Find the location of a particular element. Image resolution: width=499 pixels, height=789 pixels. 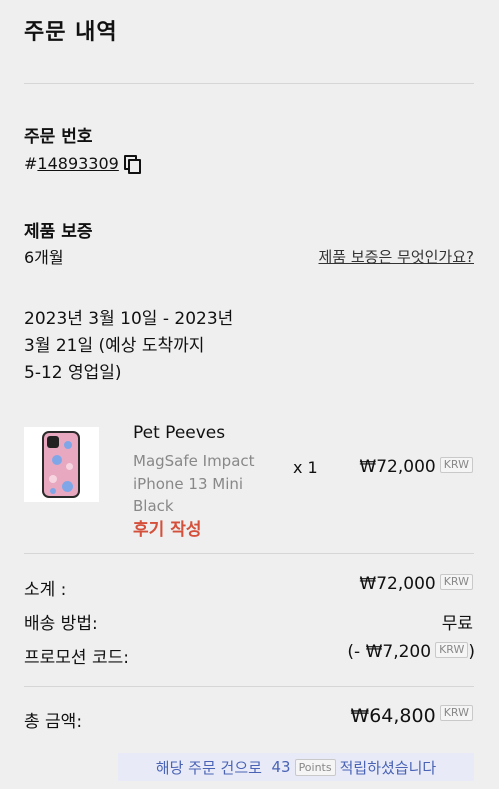

delivery-line: 2023년 3월 10일 - 2023년 is located at coordinates (129, 319).